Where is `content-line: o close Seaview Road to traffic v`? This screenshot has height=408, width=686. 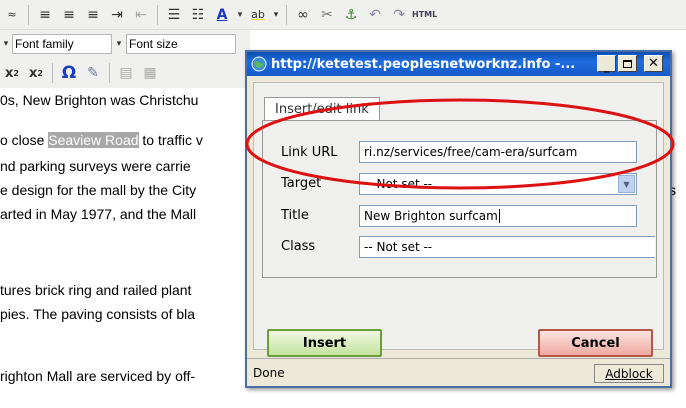 content-line: o close Seaview Road to traffic v is located at coordinates (101, 140).